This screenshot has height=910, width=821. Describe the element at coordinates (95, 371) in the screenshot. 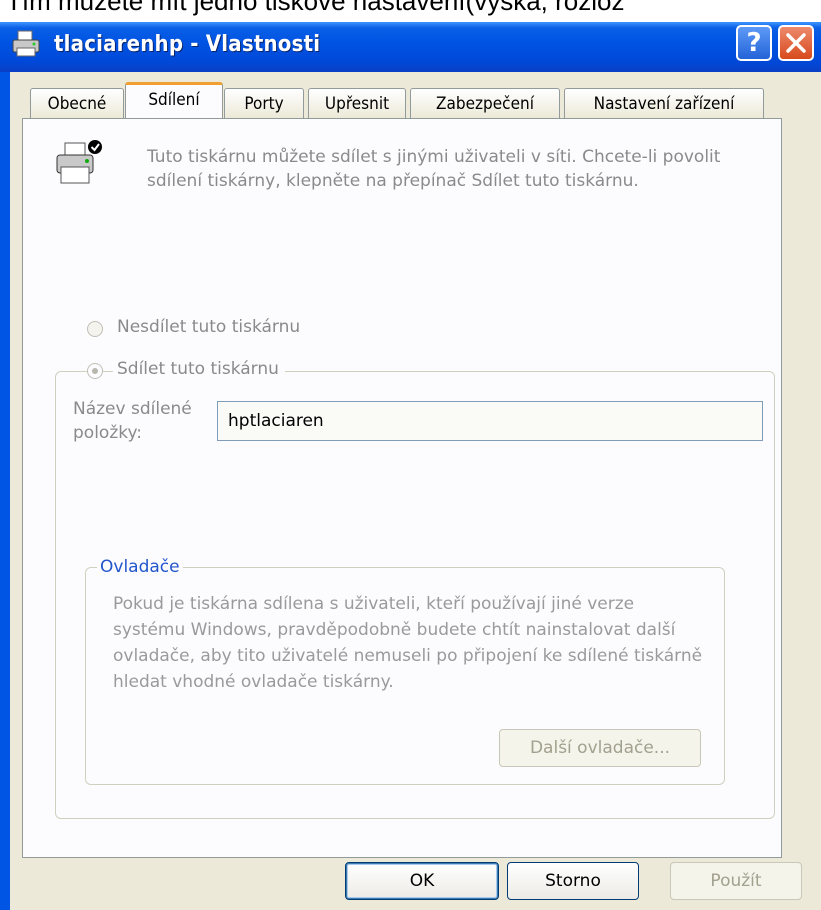

I see `radio-share` at that location.